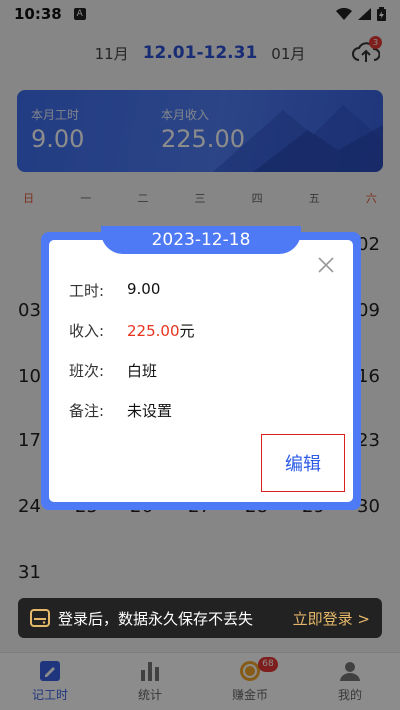 The width and height of the screenshot is (400, 710). I want to click on hours-value: 9.00, so click(144, 289).